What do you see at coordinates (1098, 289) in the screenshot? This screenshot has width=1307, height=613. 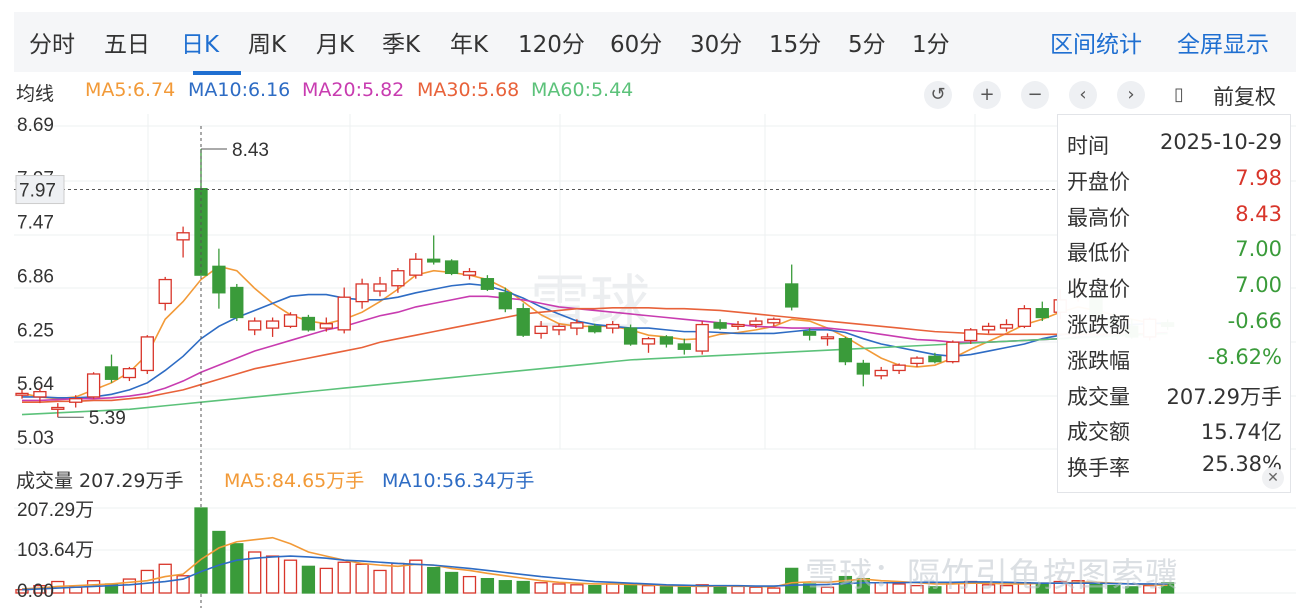 I see `info-key: 收盘价` at bounding box center [1098, 289].